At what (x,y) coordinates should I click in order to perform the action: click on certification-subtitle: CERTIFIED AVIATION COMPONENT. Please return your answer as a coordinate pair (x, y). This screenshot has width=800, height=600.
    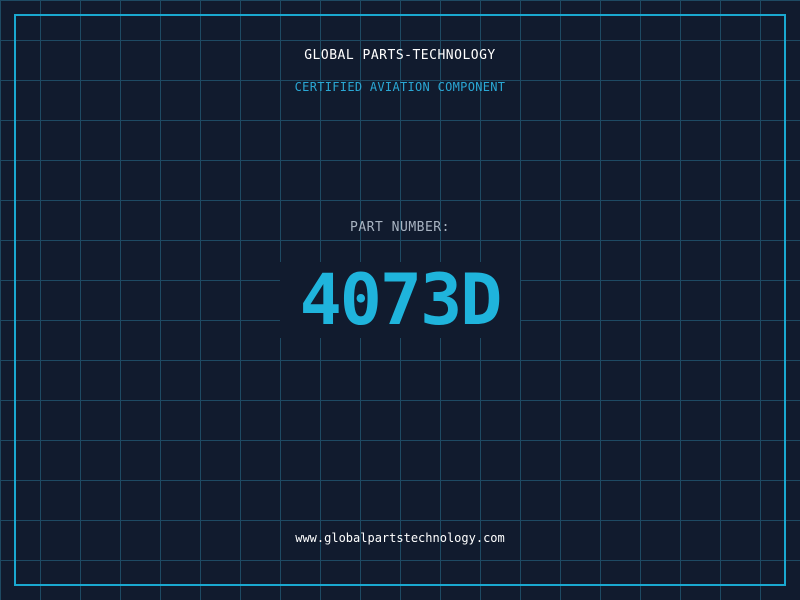
    Looking at the image, I should click on (400, 87).